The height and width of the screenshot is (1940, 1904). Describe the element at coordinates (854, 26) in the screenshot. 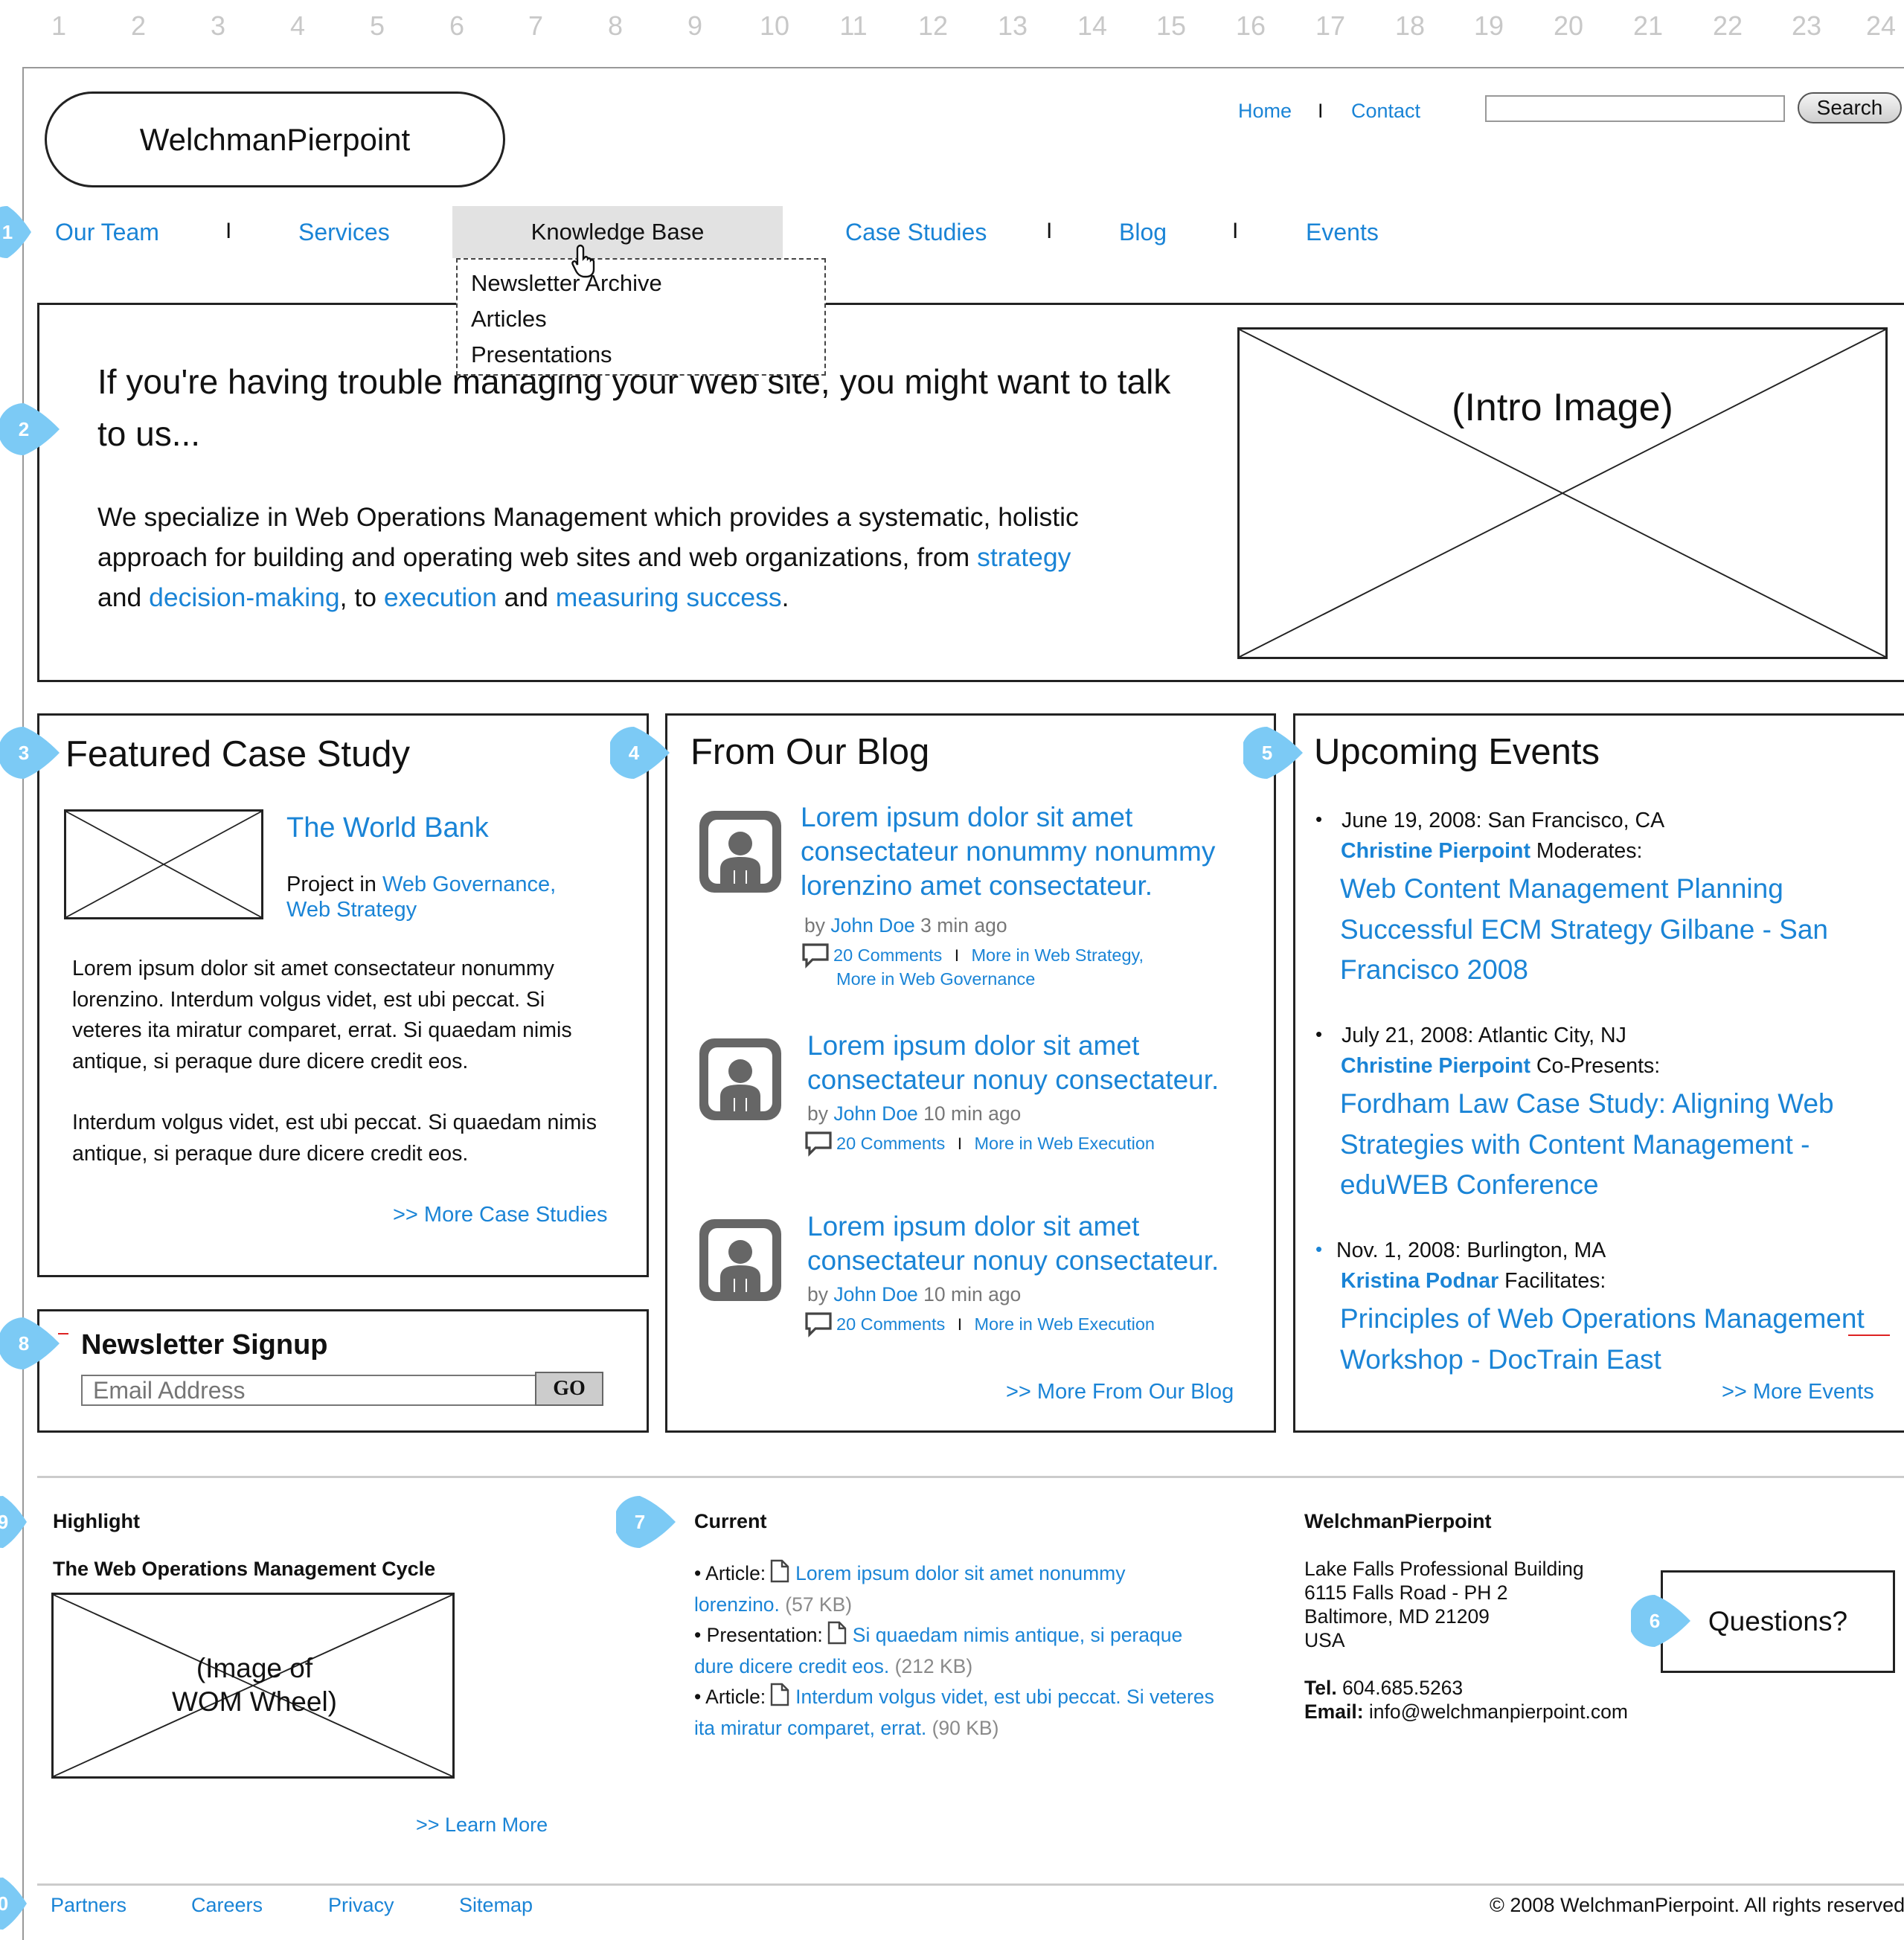

I see `ruler-number: 11` at that location.